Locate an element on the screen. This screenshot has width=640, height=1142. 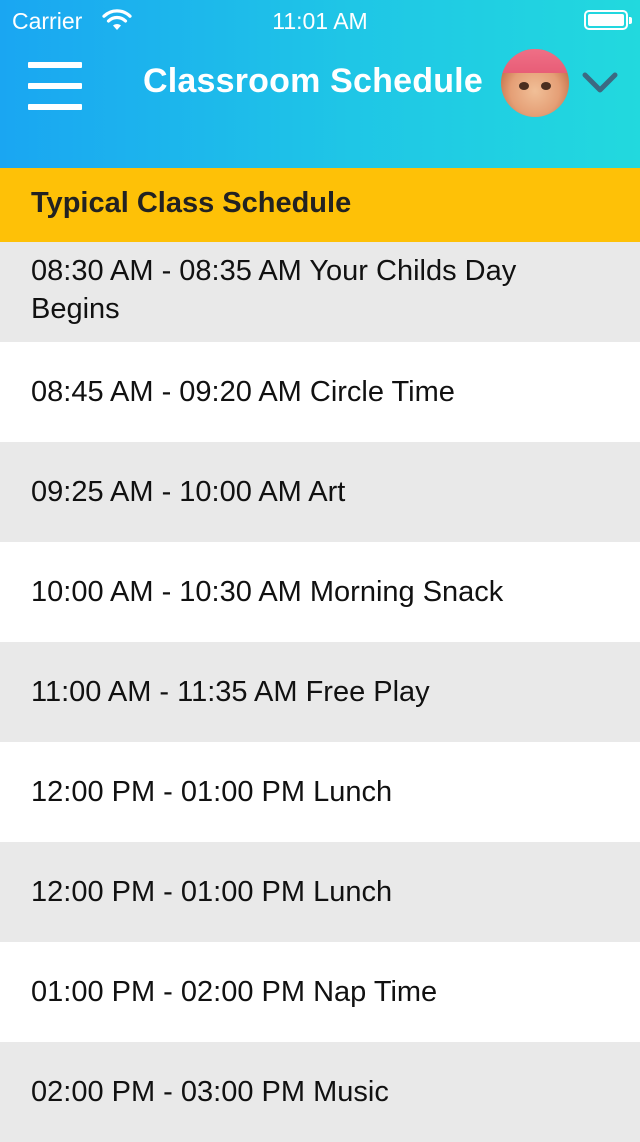
battery-icon is located at coordinates (608, 20).